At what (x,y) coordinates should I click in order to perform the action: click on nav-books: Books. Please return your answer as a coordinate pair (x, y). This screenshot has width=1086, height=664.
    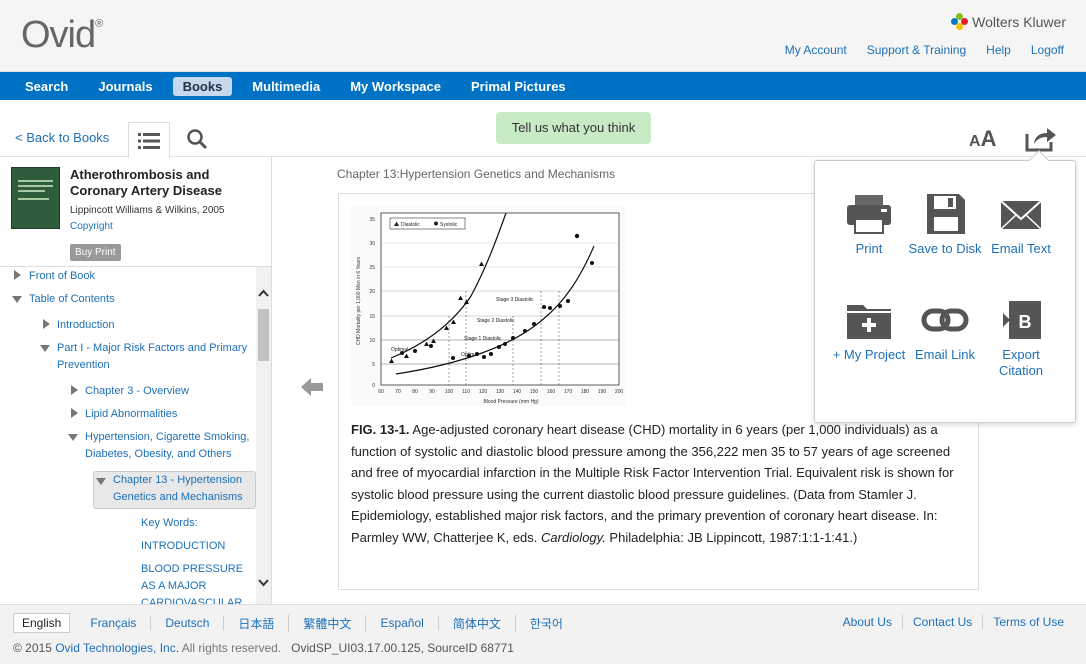
    Looking at the image, I should click on (202, 86).